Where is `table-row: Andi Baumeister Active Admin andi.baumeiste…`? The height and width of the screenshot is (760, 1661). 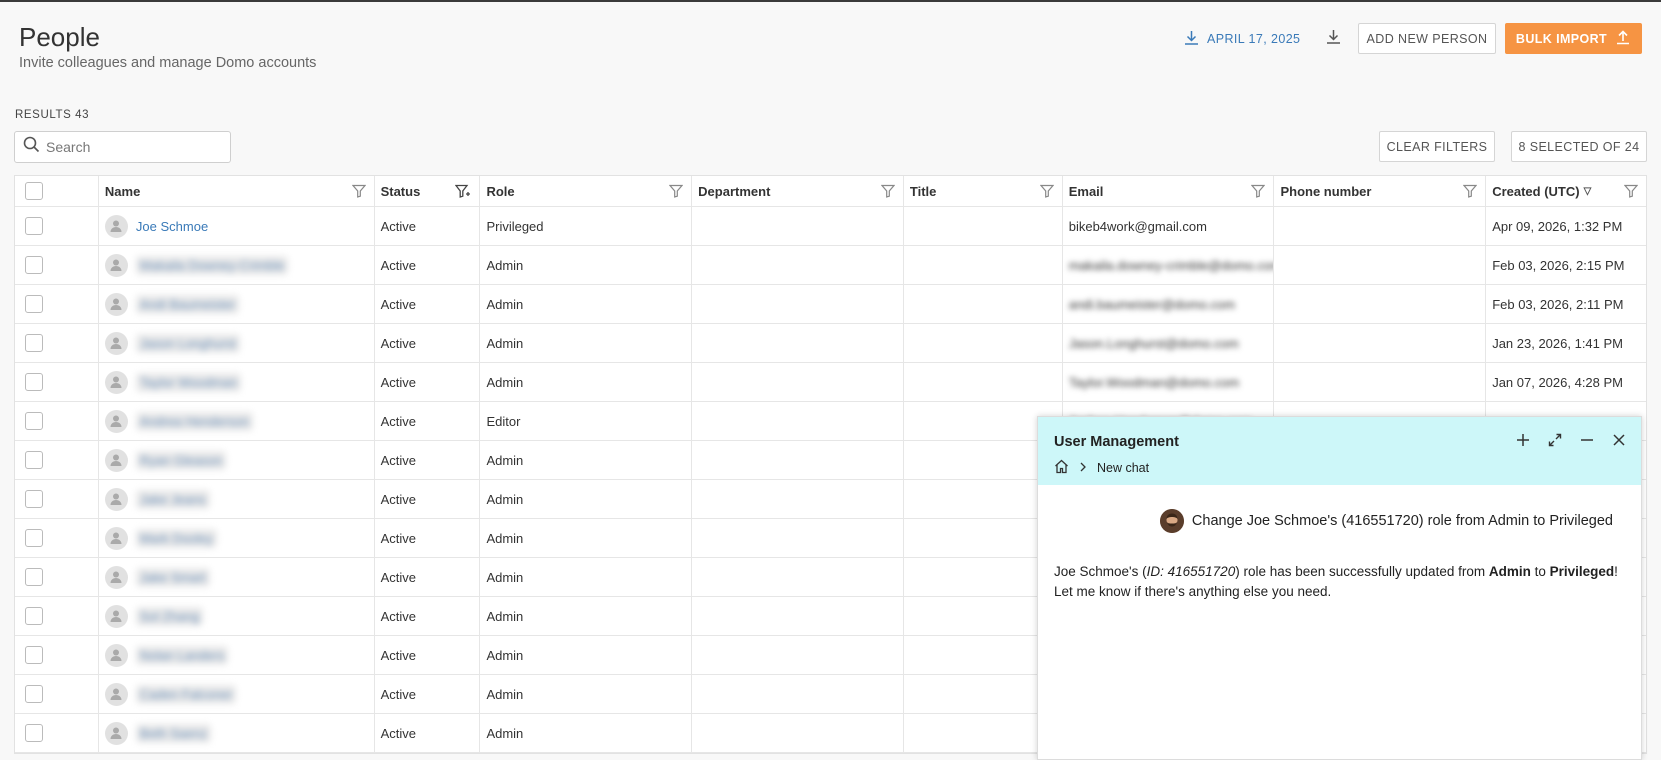 table-row: Andi Baumeister Active Admin andi.baumeiste… is located at coordinates (830, 304).